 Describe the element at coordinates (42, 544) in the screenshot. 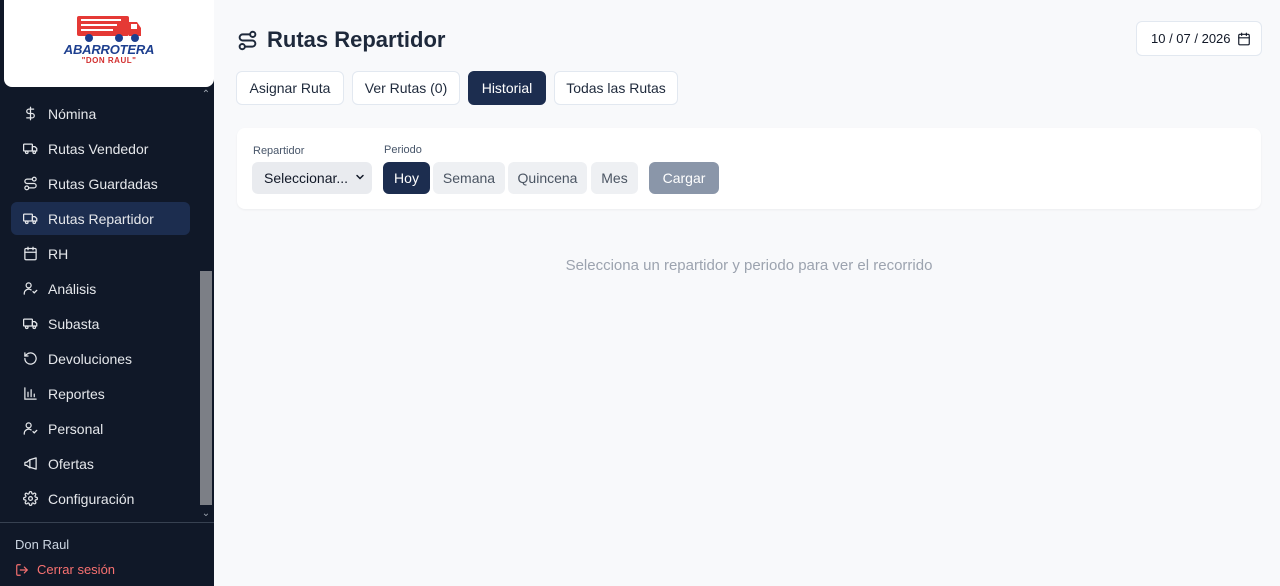

I see `user-name: Don Raul` at that location.